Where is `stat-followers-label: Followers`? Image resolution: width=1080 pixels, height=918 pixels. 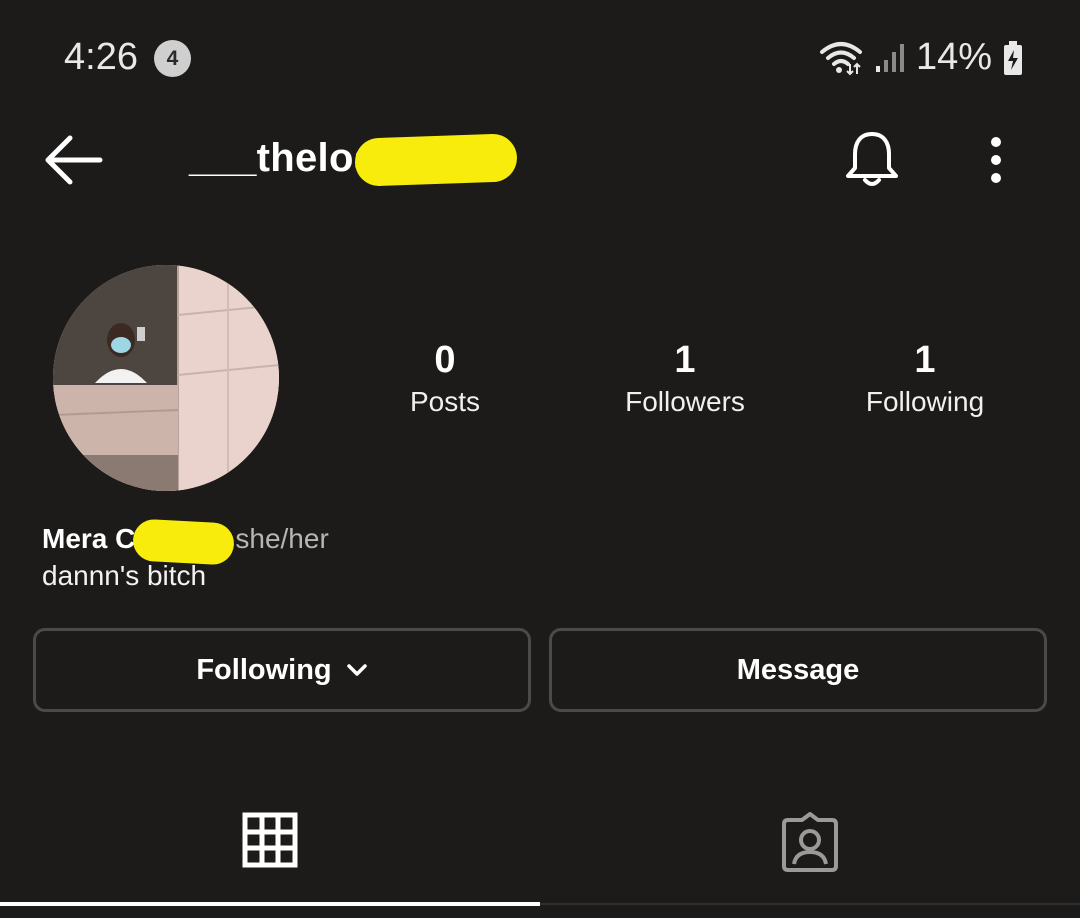 stat-followers-label: Followers is located at coordinates (685, 401).